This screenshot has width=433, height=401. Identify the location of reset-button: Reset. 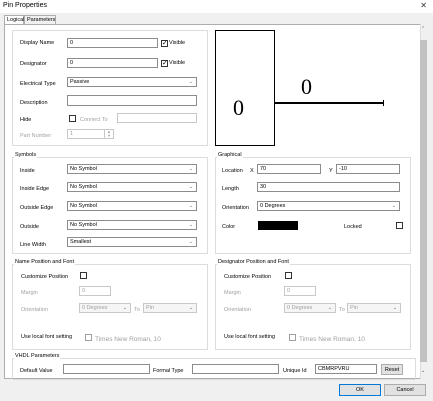
(392, 369).